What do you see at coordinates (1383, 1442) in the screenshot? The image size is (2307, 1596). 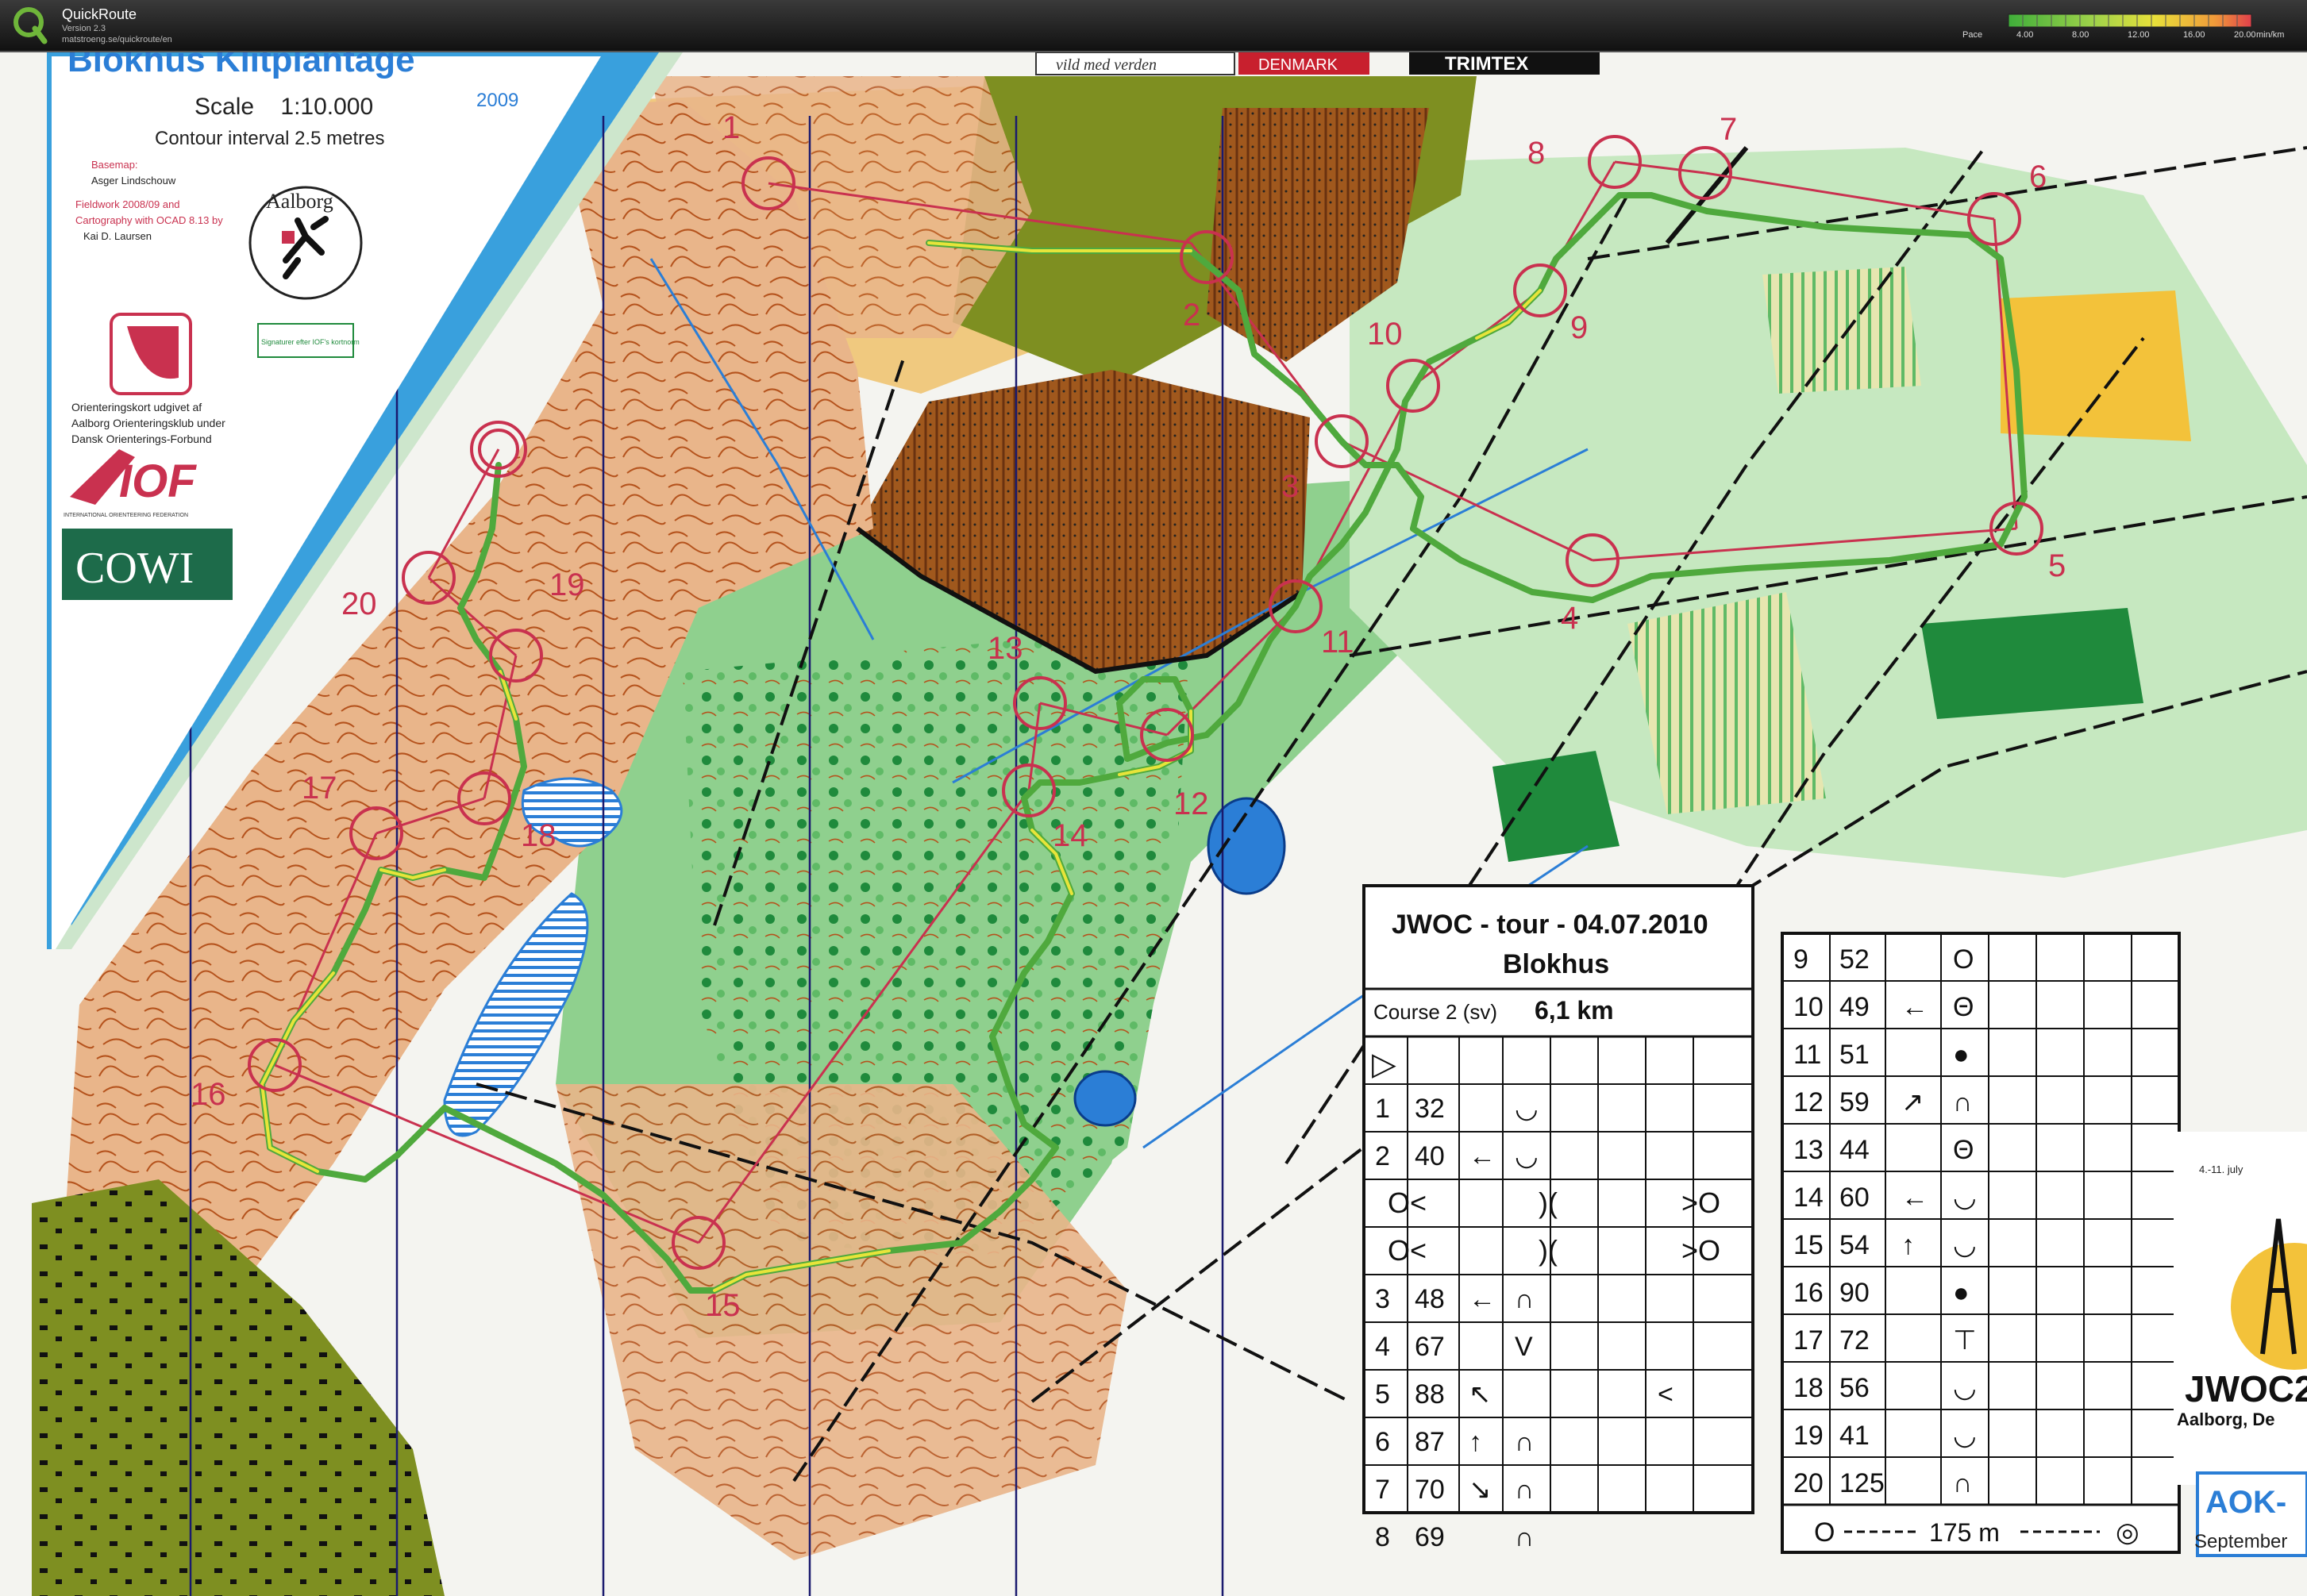 I see `control-seq: 6` at bounding box center [1383, 1442].